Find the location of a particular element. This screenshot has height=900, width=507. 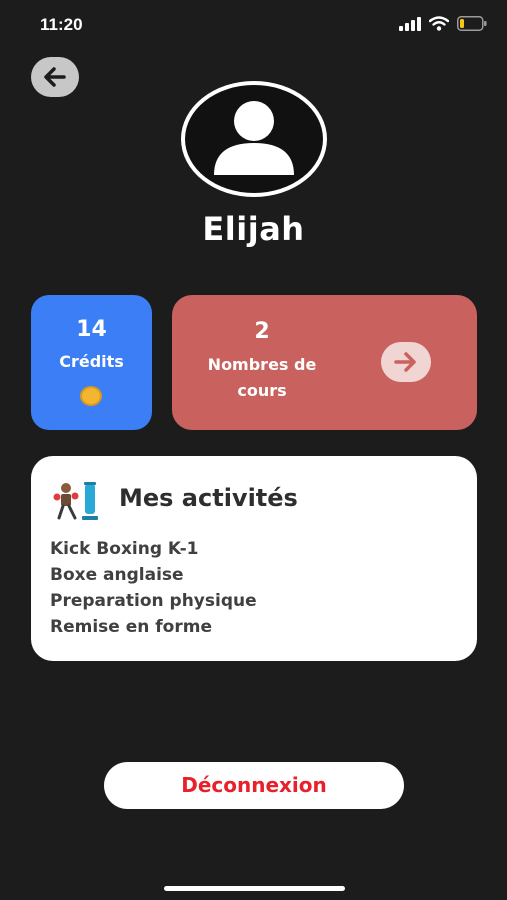

credits-card: 14 Crédits is located at coordinates (91, 362).